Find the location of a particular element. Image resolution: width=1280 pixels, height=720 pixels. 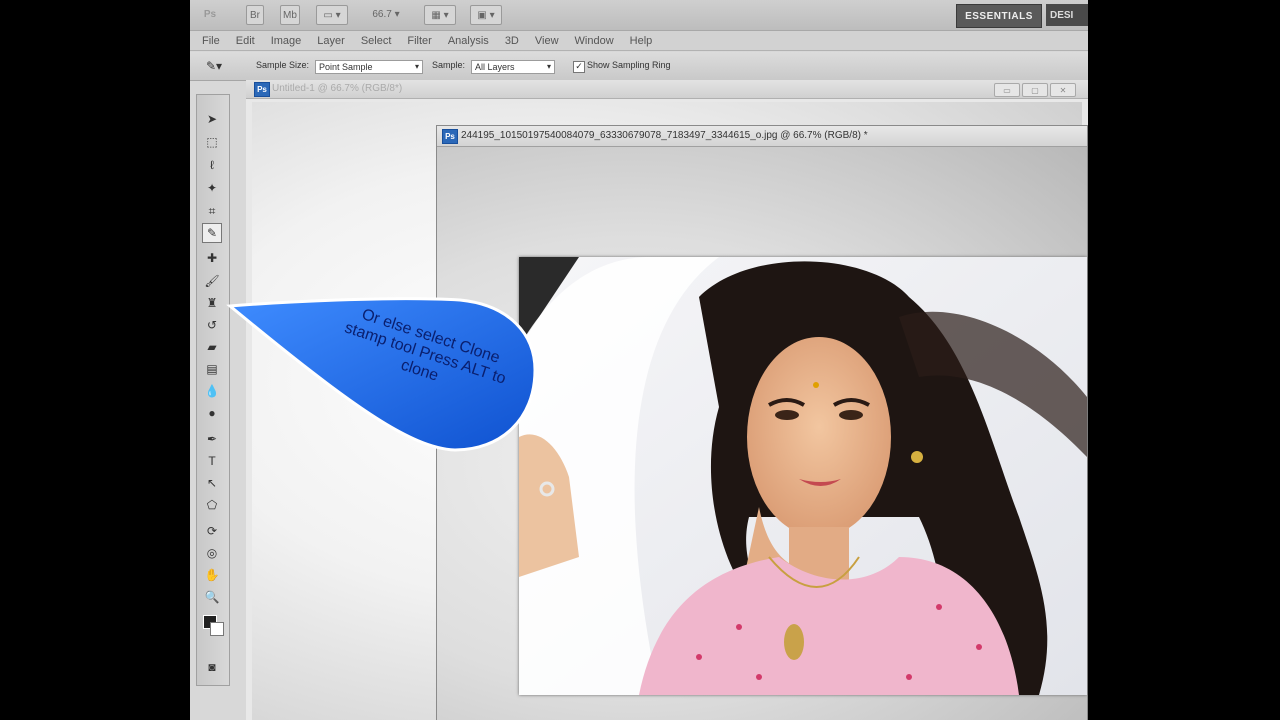

zoom-level: 66.7 ▾ is located at coordinates (386, 14).